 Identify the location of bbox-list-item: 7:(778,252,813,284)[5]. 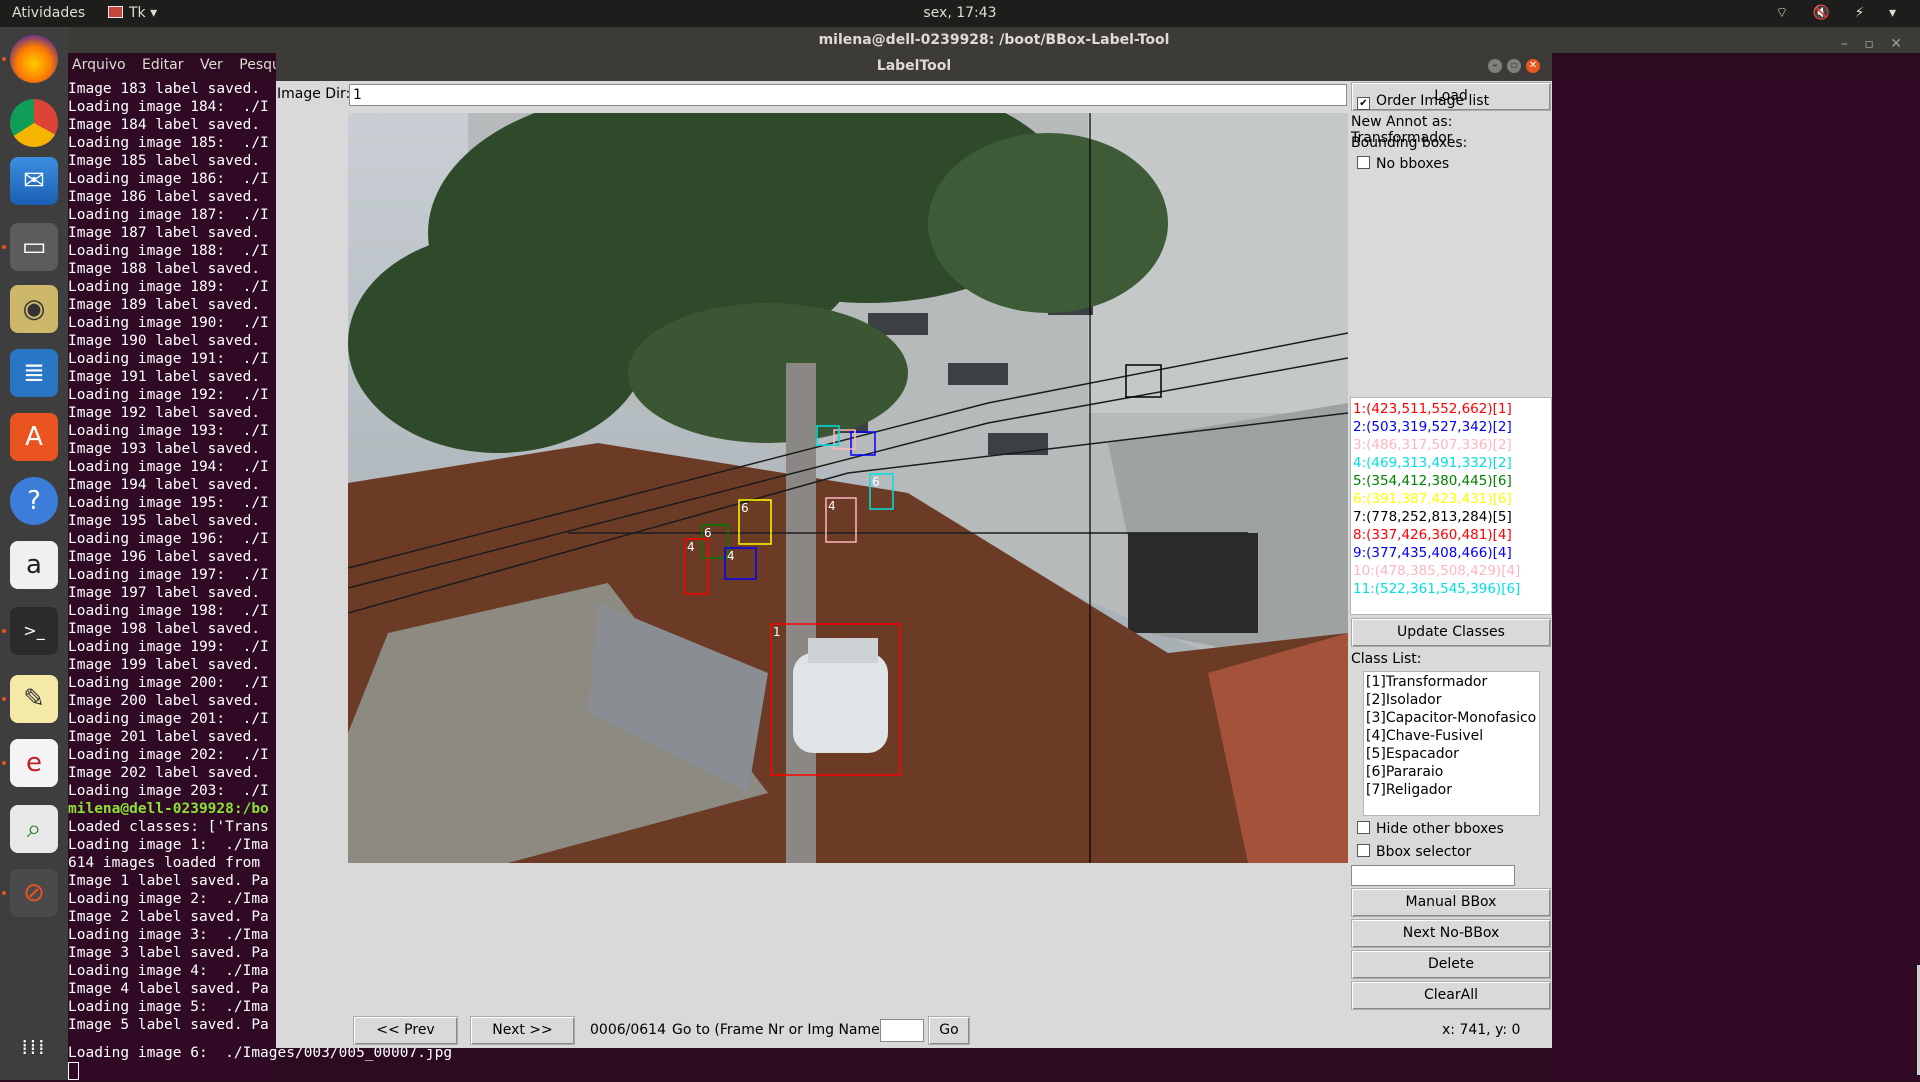
(1451, 517).